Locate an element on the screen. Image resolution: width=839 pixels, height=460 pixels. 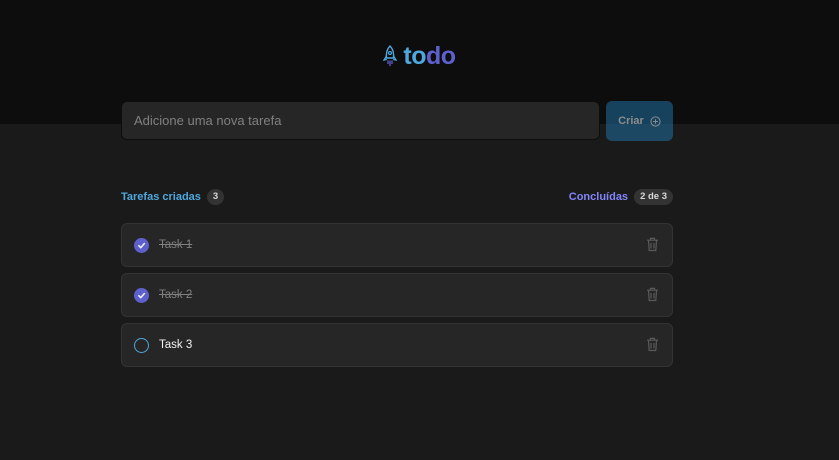
done-label: Concluídas is located at coordinates (598, 197).